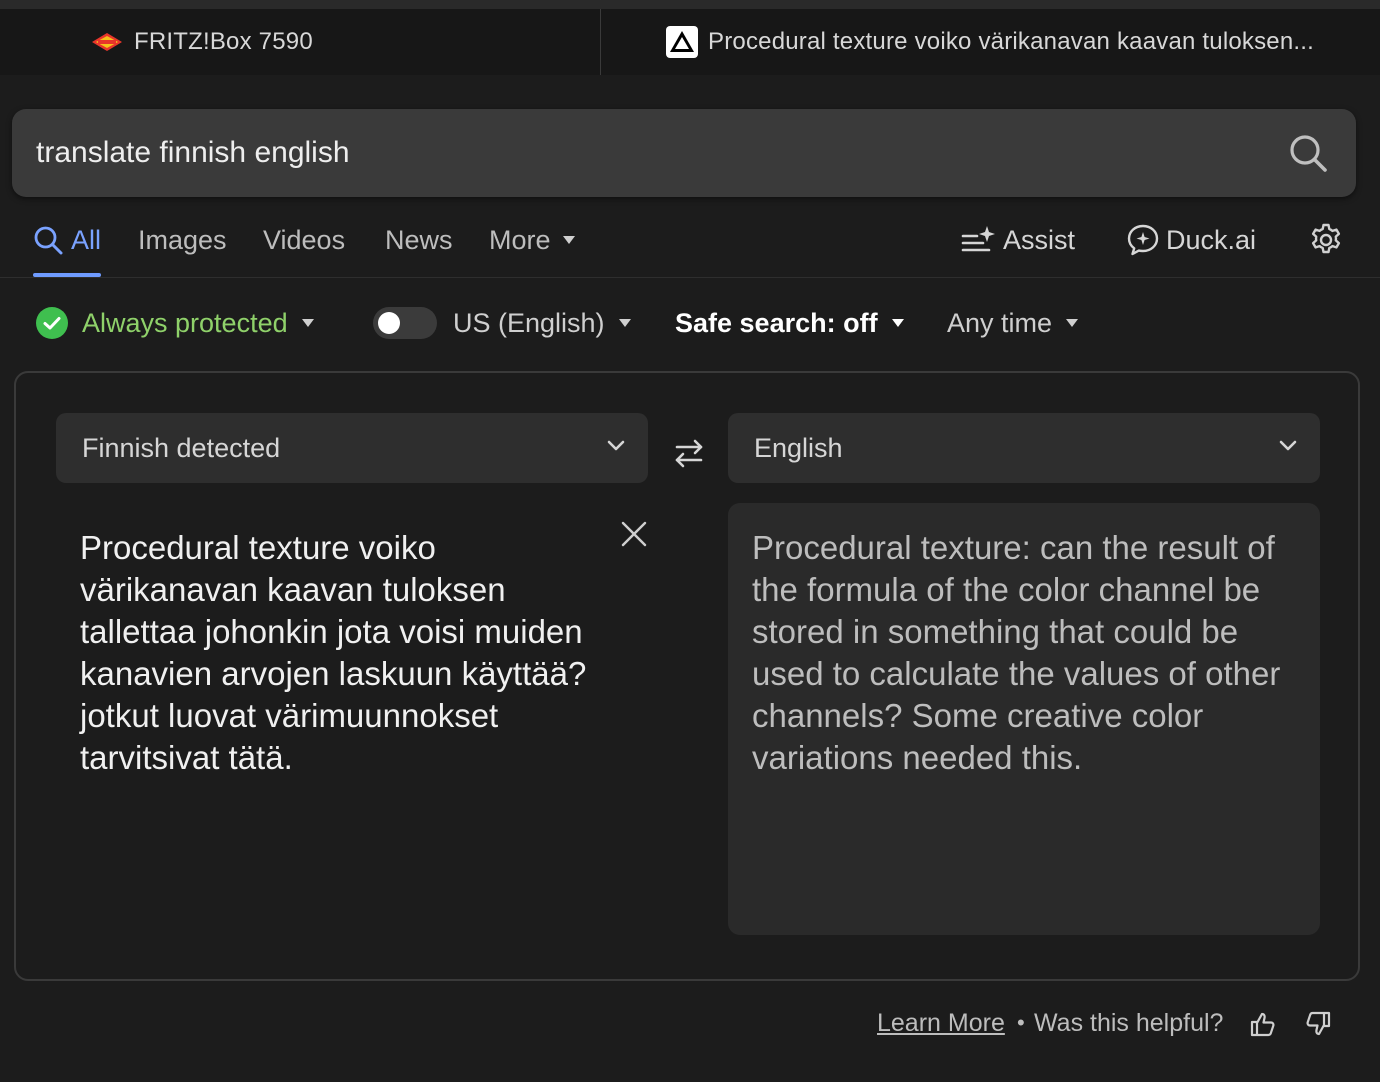  I want to click on assist-label: Assist, so click(1039, 239).